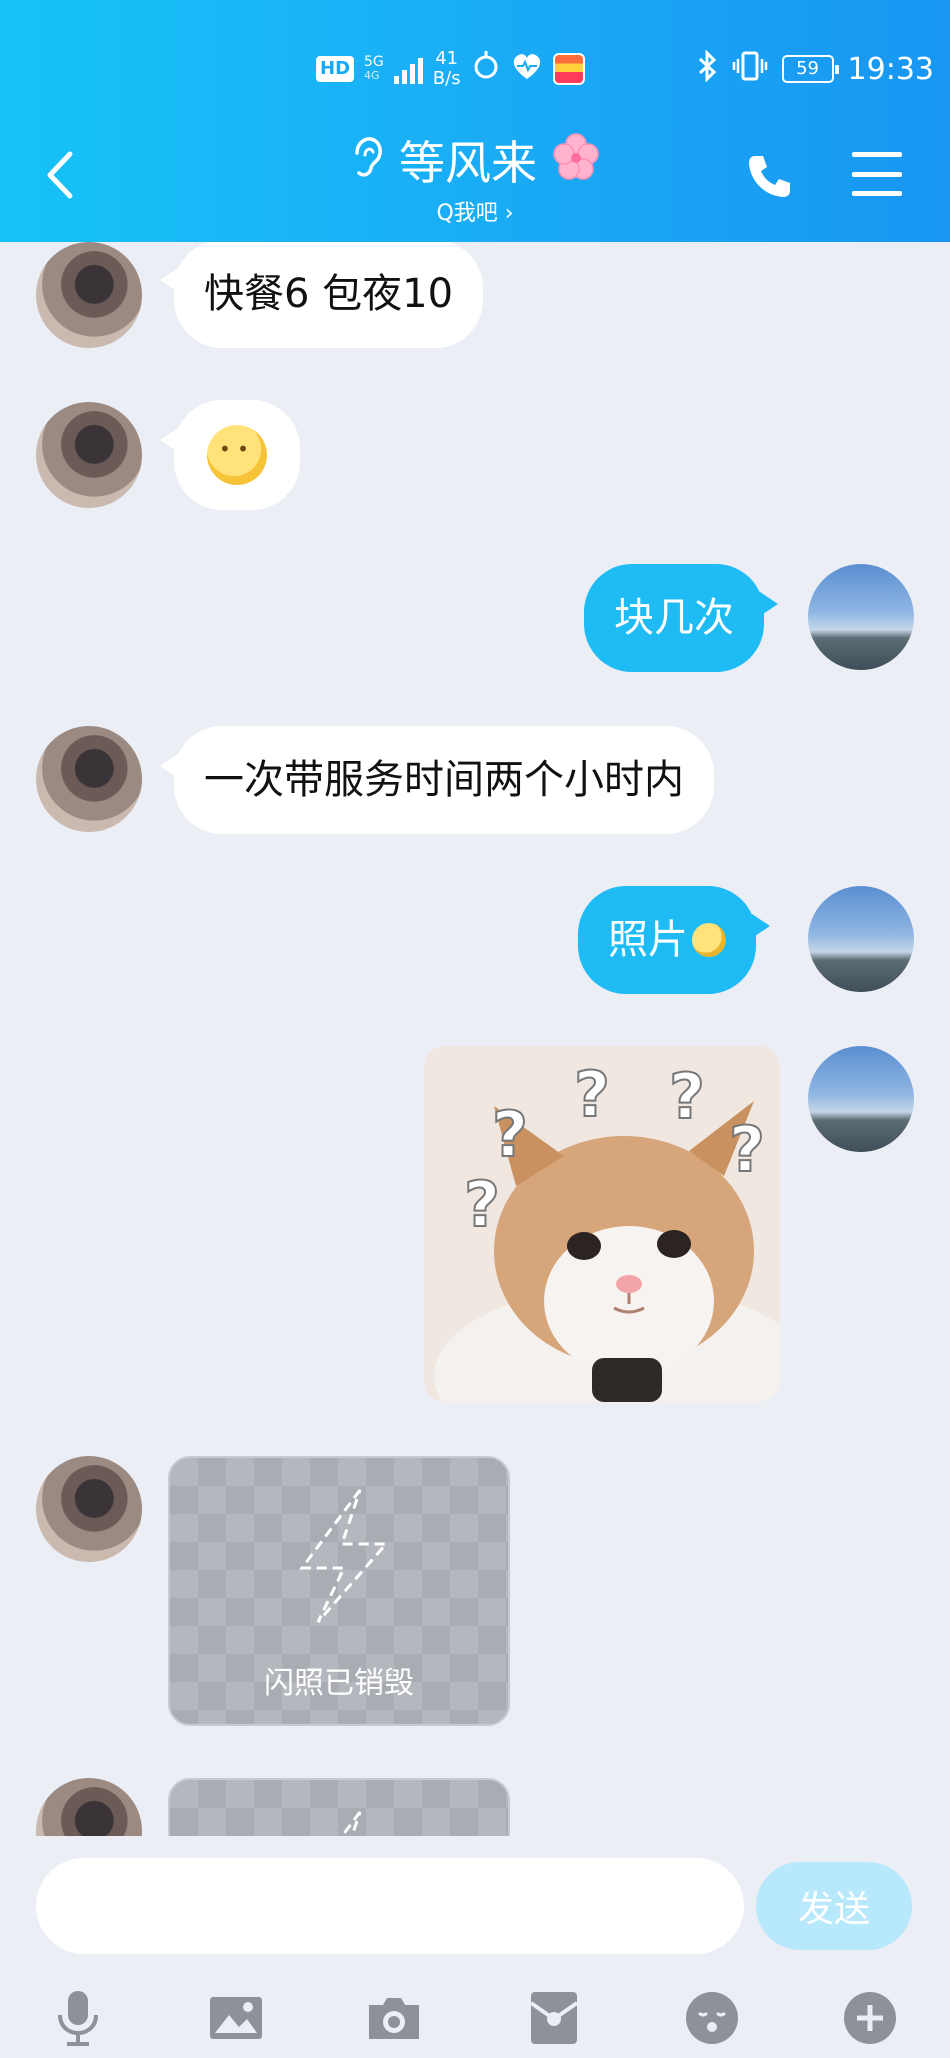 The height and width of the screenshot is (2058, 950). Describe the element at coordinates (709, 940) in the screenshot. I see `peek-emoji-icon` at that location.